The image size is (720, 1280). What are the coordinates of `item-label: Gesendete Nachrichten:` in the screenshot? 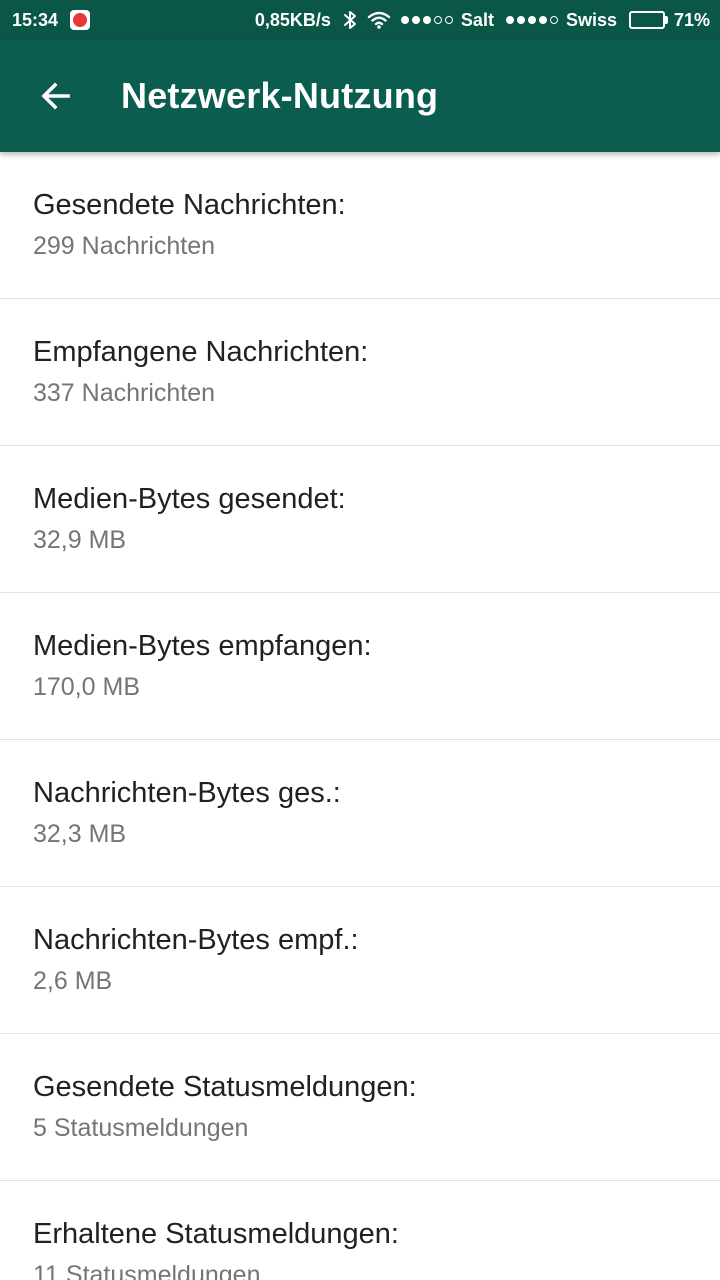 It's located at (189, 205).